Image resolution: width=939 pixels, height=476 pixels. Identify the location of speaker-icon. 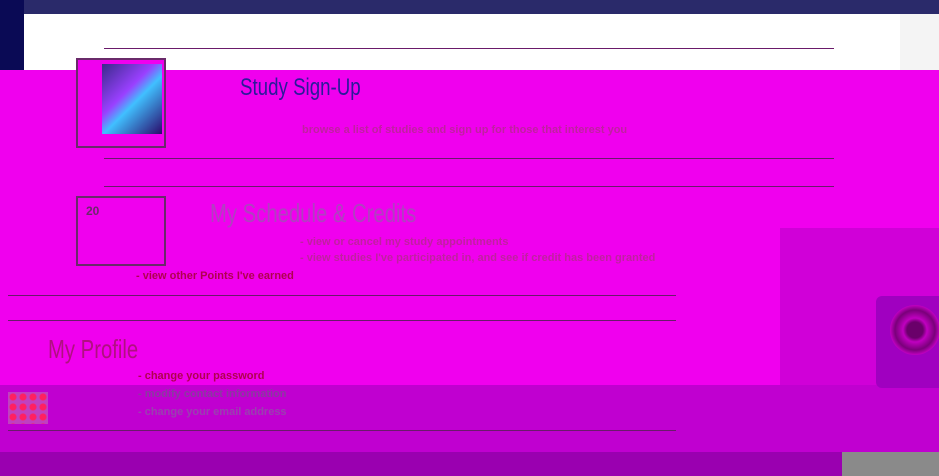
(914, 330).